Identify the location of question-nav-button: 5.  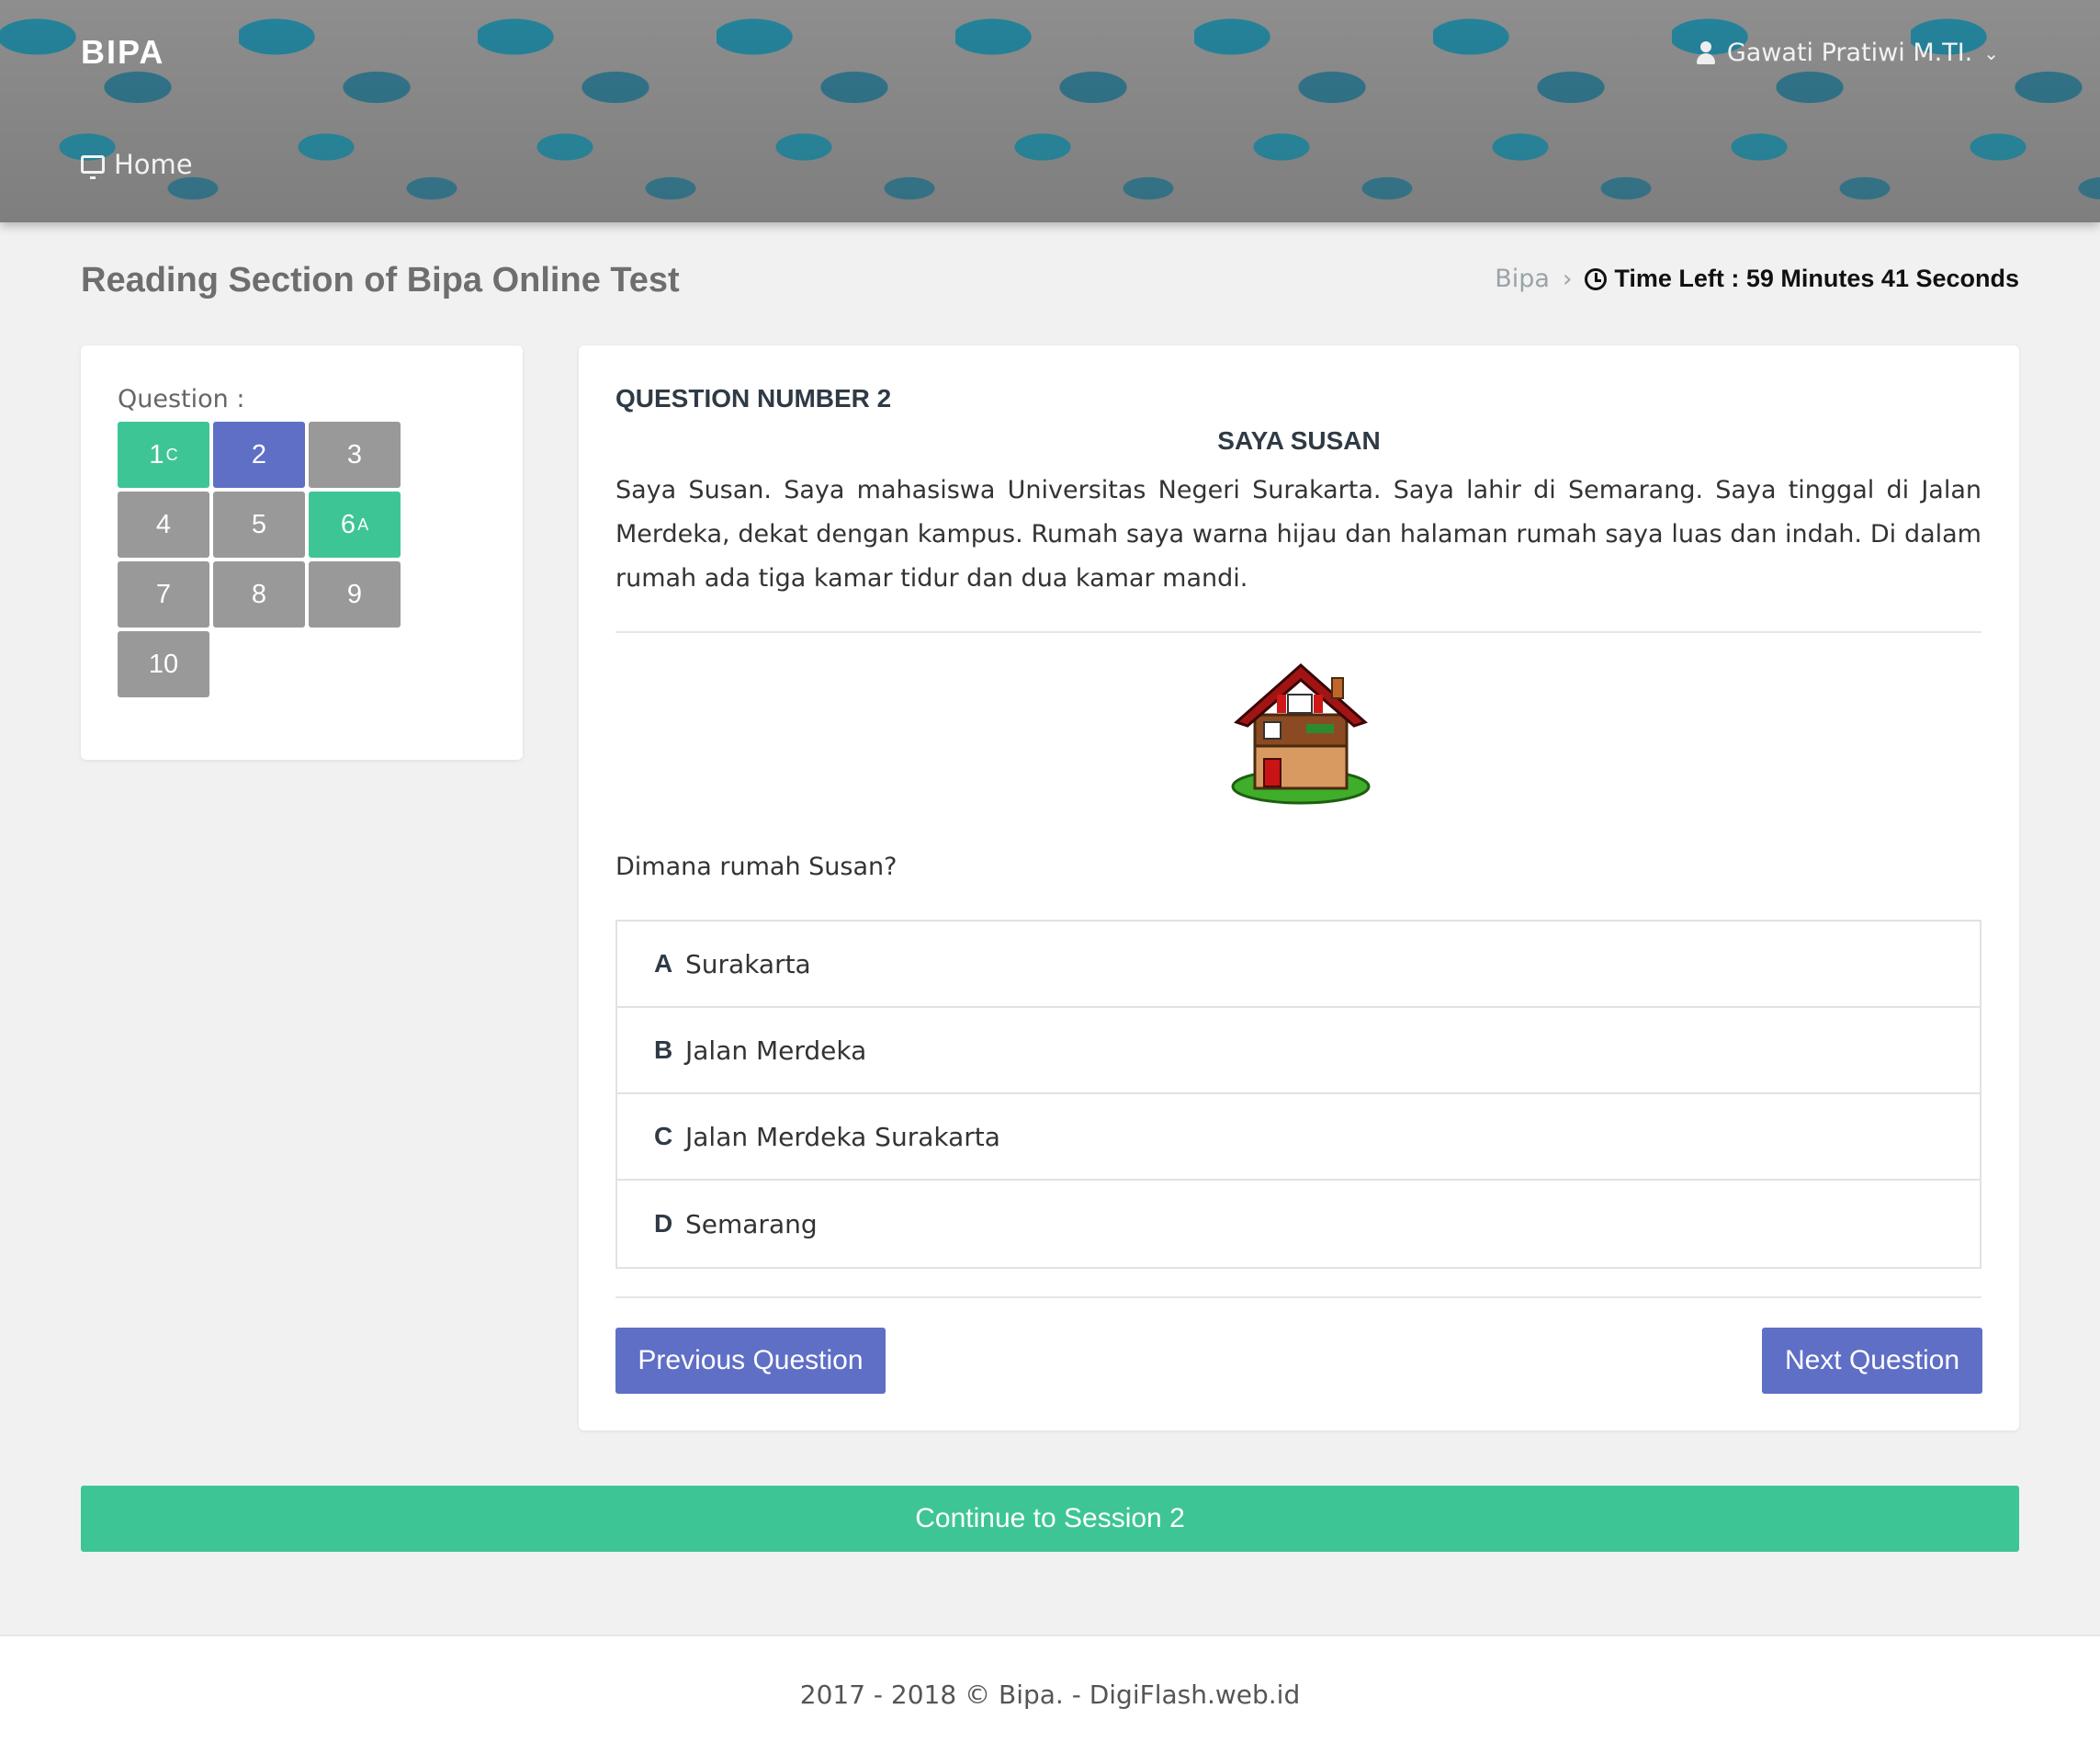
(259, 525).